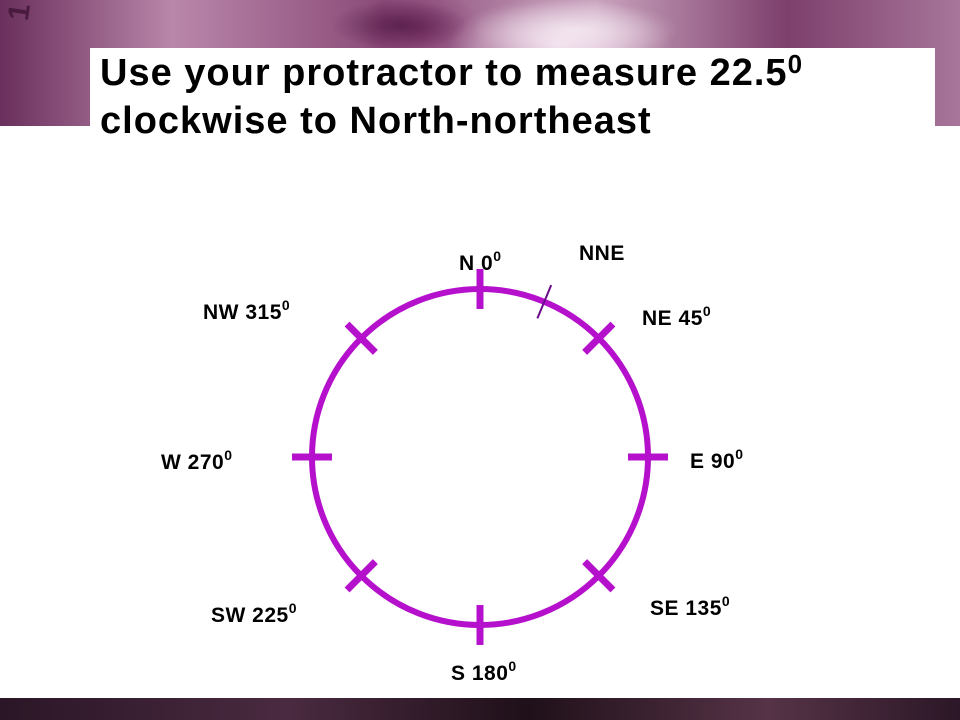  I want to click on label-east-text: E 90, so click(713, 461).